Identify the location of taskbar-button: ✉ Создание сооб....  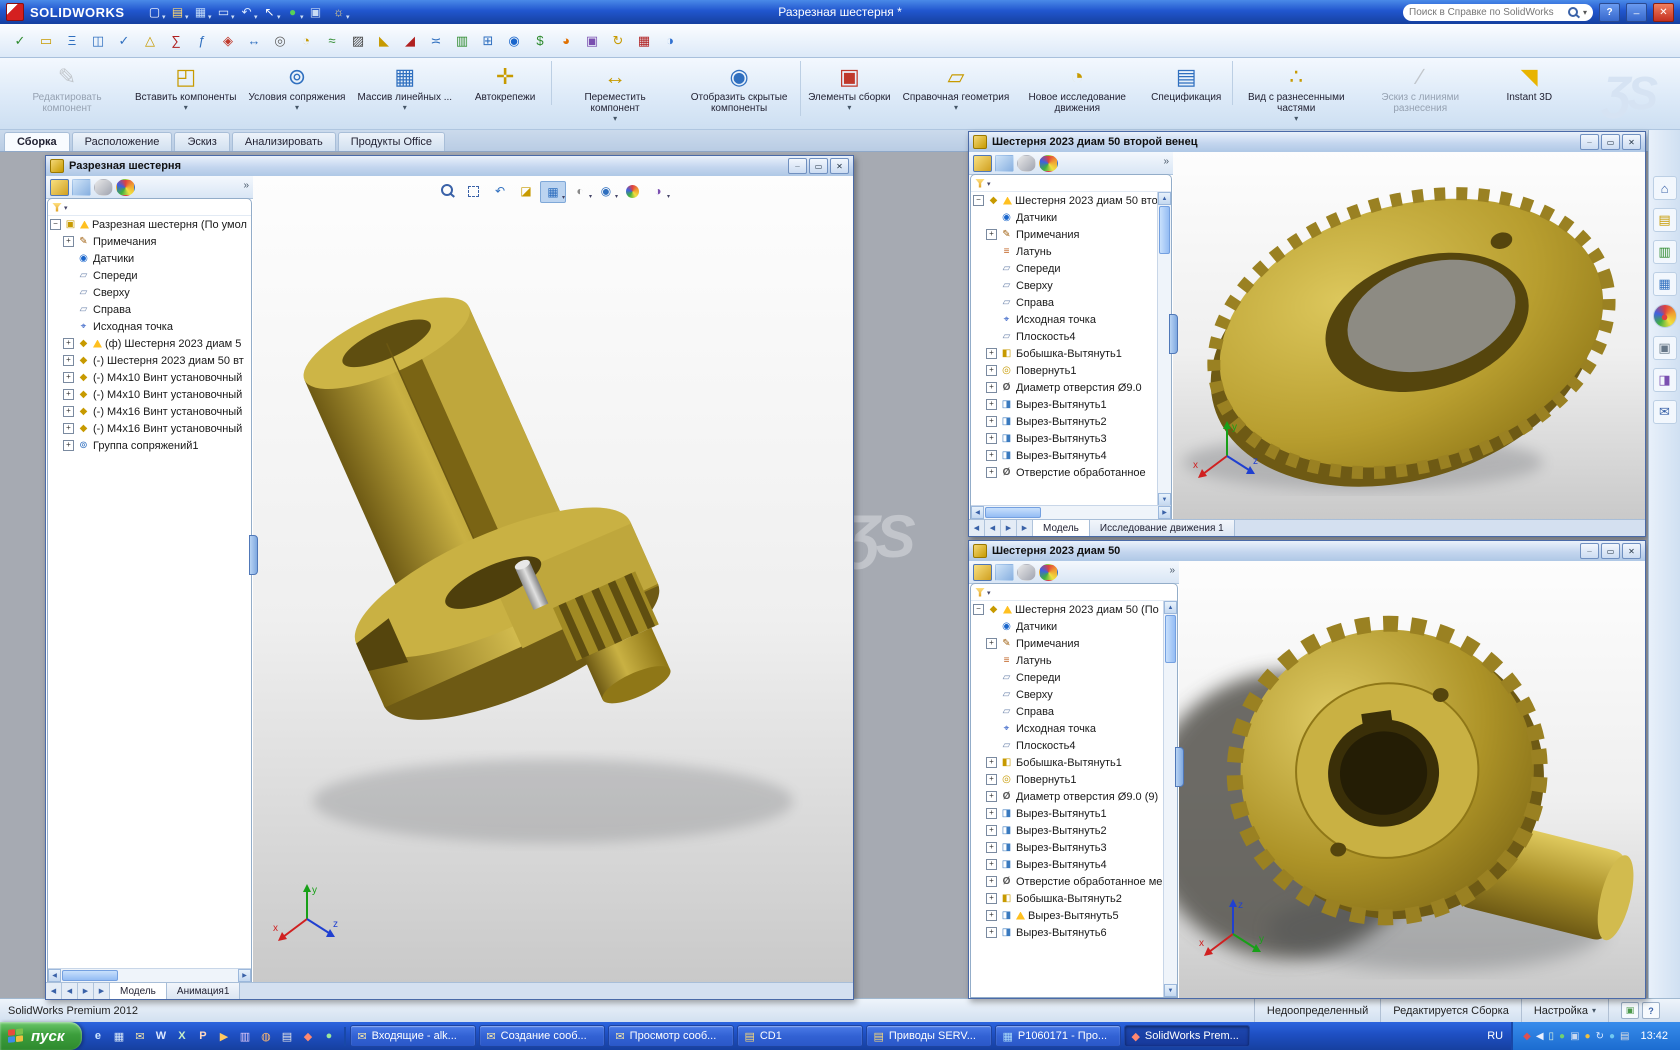
(542, 1036).